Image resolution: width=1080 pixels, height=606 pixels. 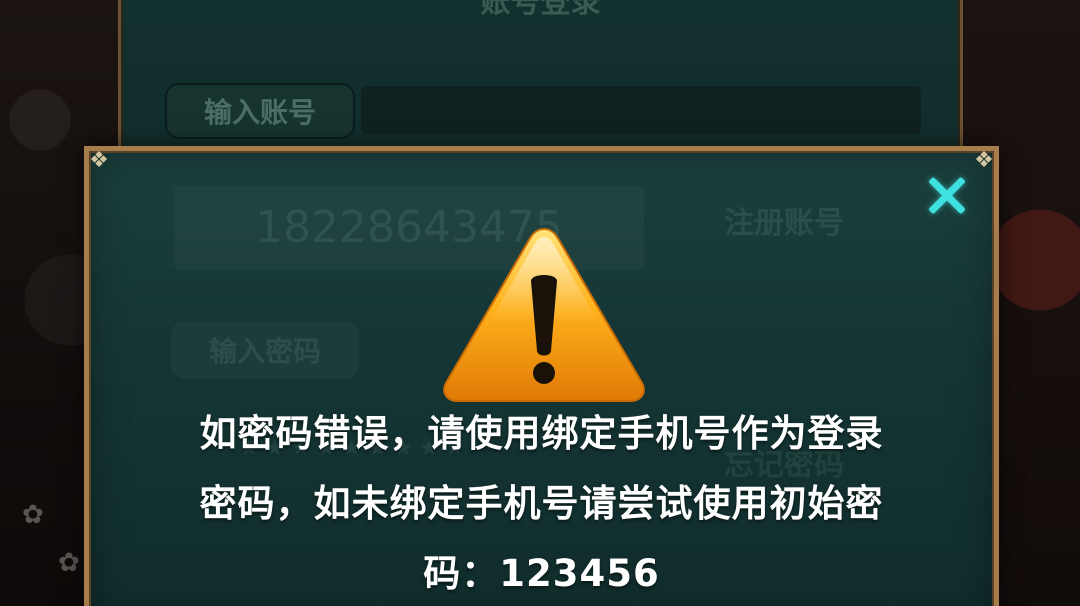 What do you see at coordinates (641, 110) in the screenshot?
I see `account-input` at bounding box center [641, 110].